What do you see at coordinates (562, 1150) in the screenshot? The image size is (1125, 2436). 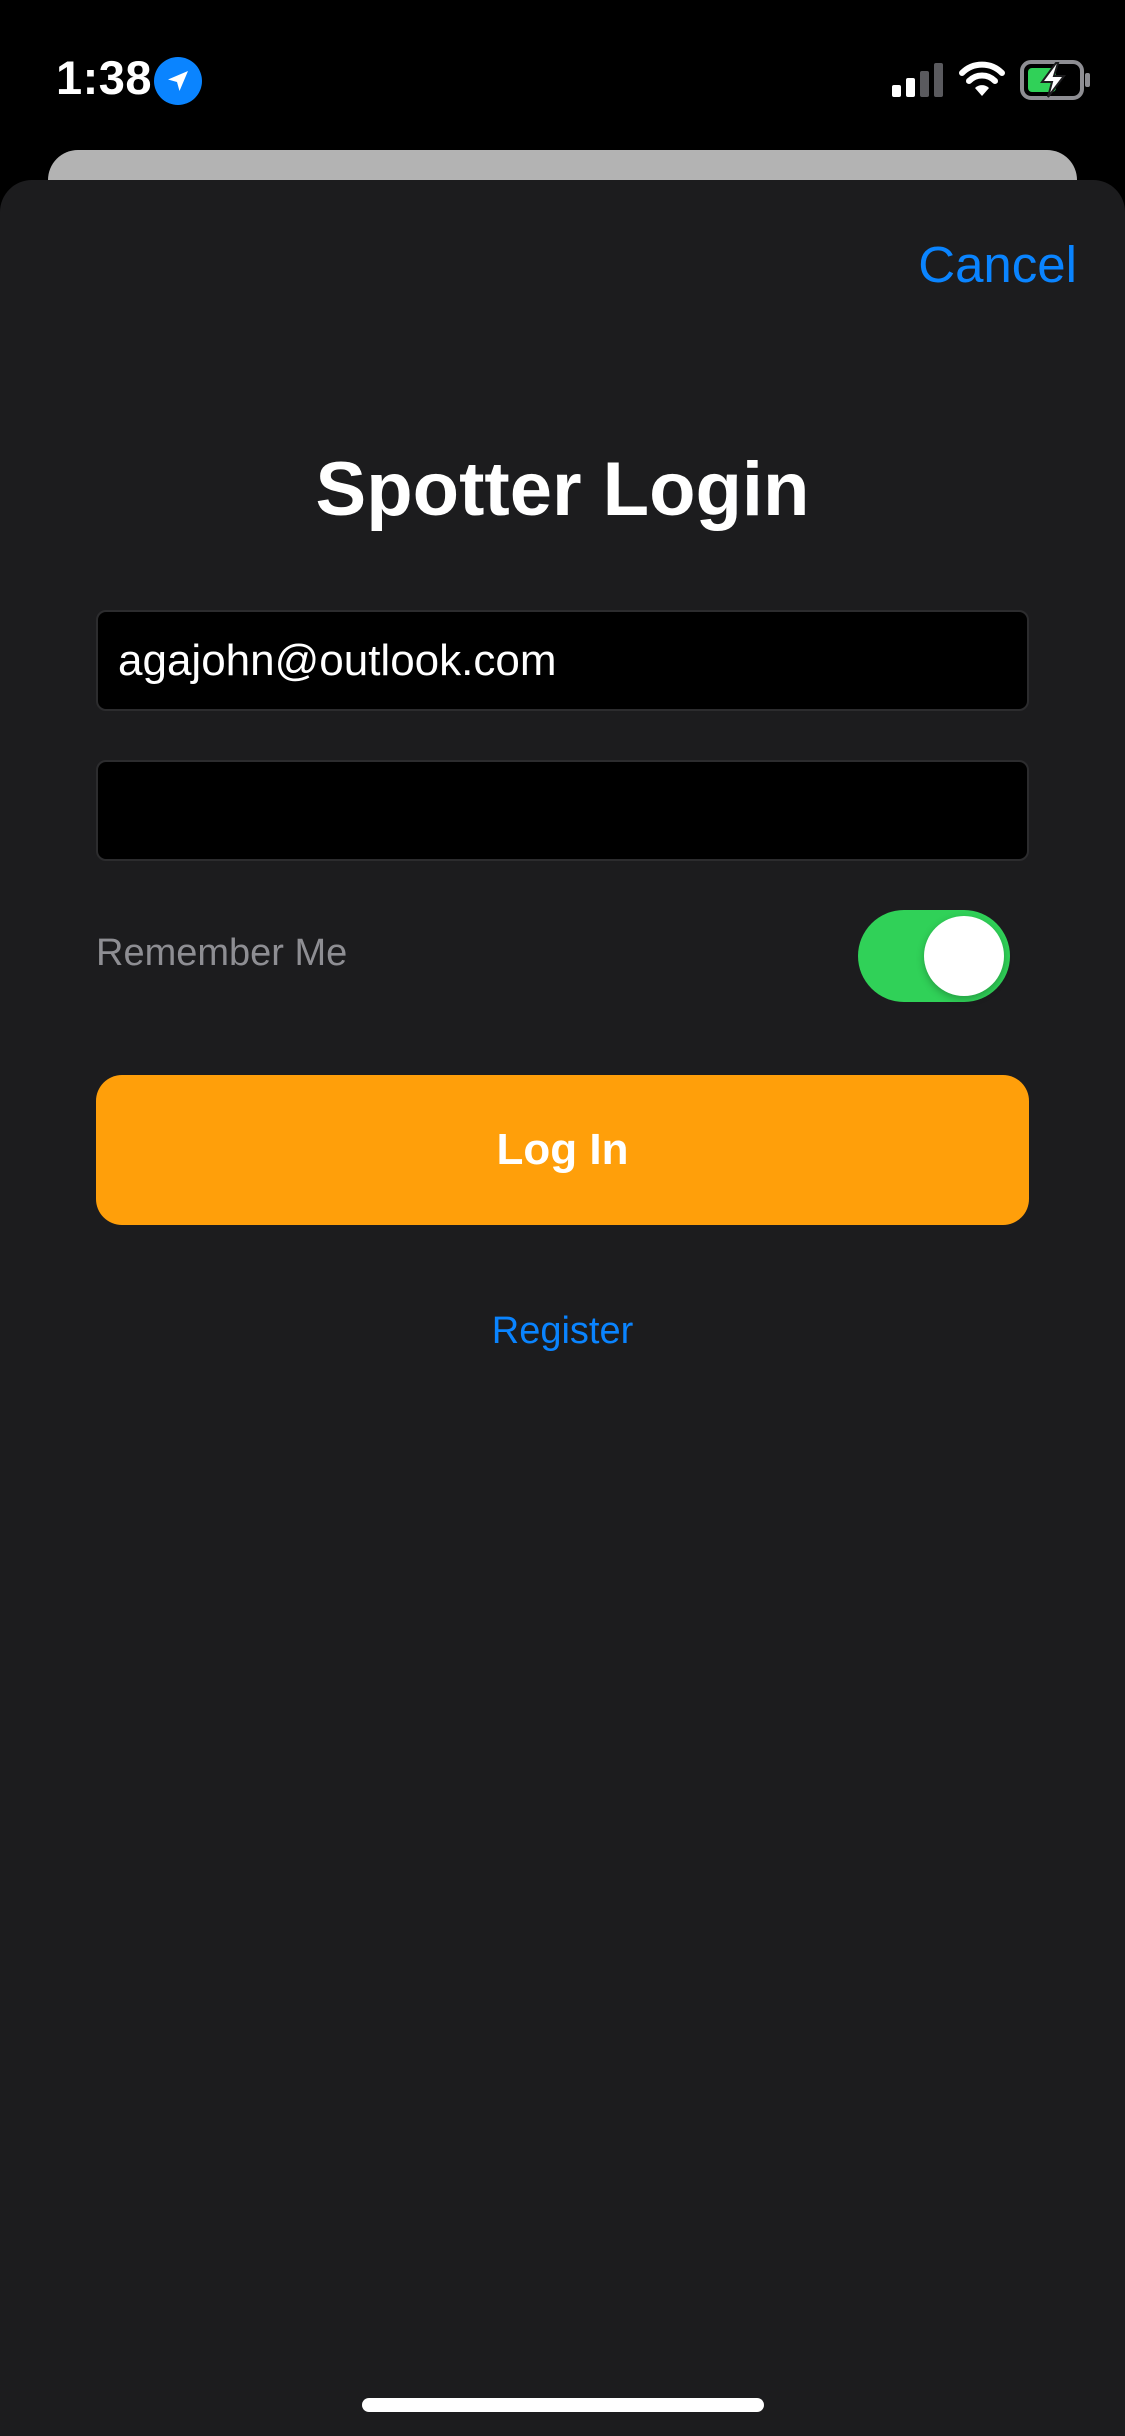 I see `login-button: Log In` at bounding box center [562, 1150].